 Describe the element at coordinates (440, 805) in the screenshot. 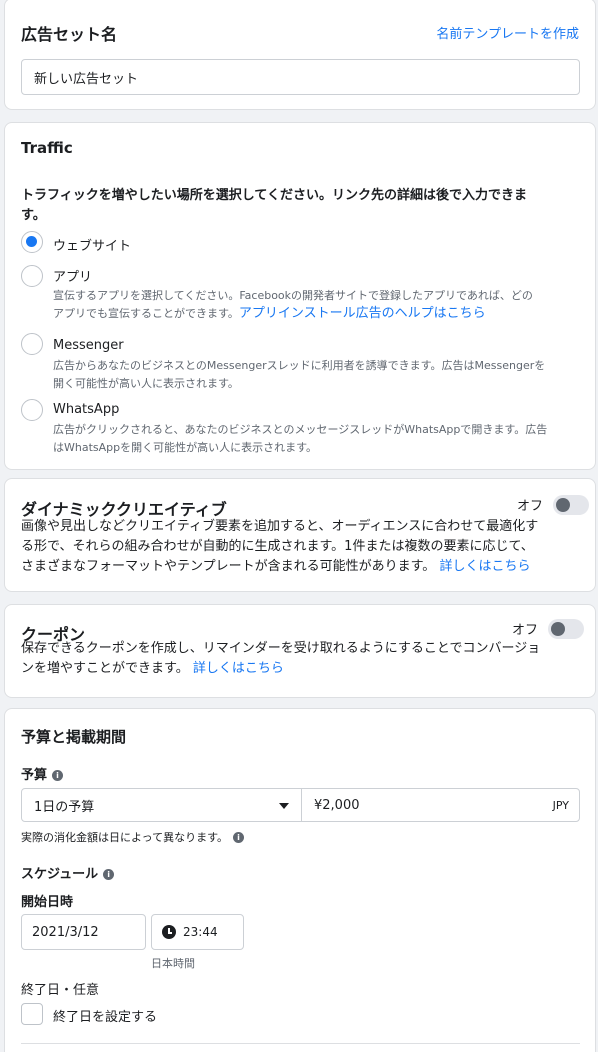

I see `budget-amount-input: ¥2,000 JPY` at that location.